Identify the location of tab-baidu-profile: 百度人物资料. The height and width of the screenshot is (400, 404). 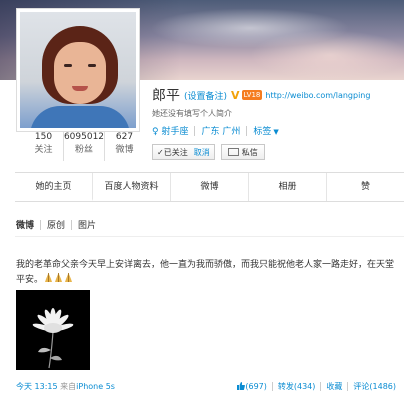
(132, 187).